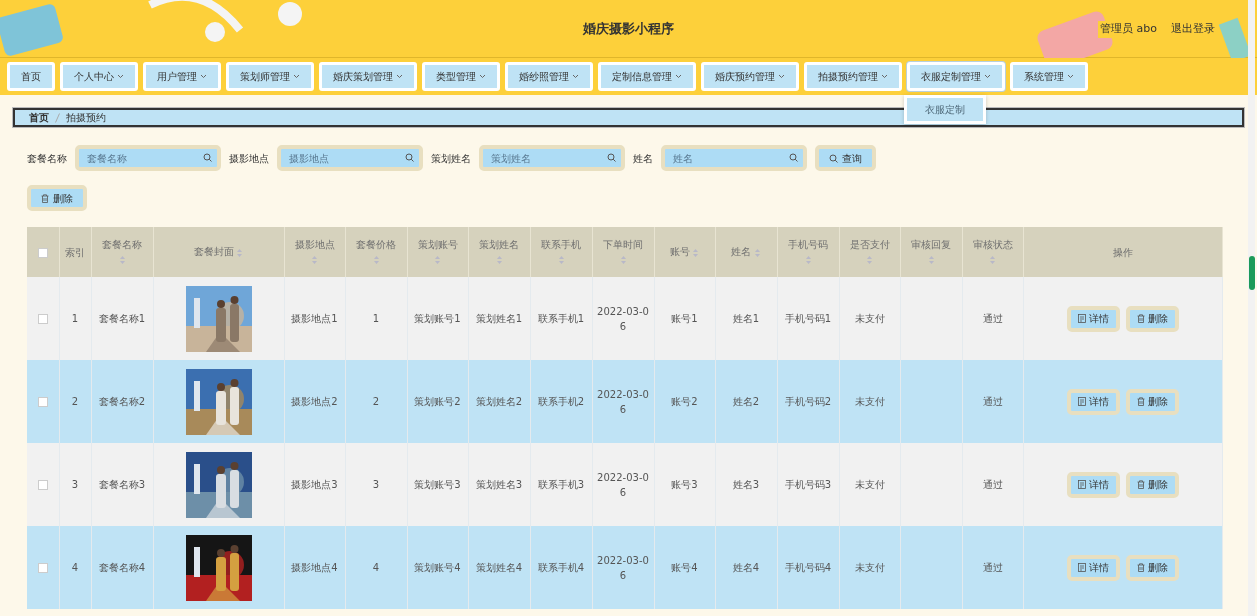 This screenshot has height=616, width=1257. Describe the element at coordinates (845, 158) in the screenshot. I see `search-button: 查询` at that location.